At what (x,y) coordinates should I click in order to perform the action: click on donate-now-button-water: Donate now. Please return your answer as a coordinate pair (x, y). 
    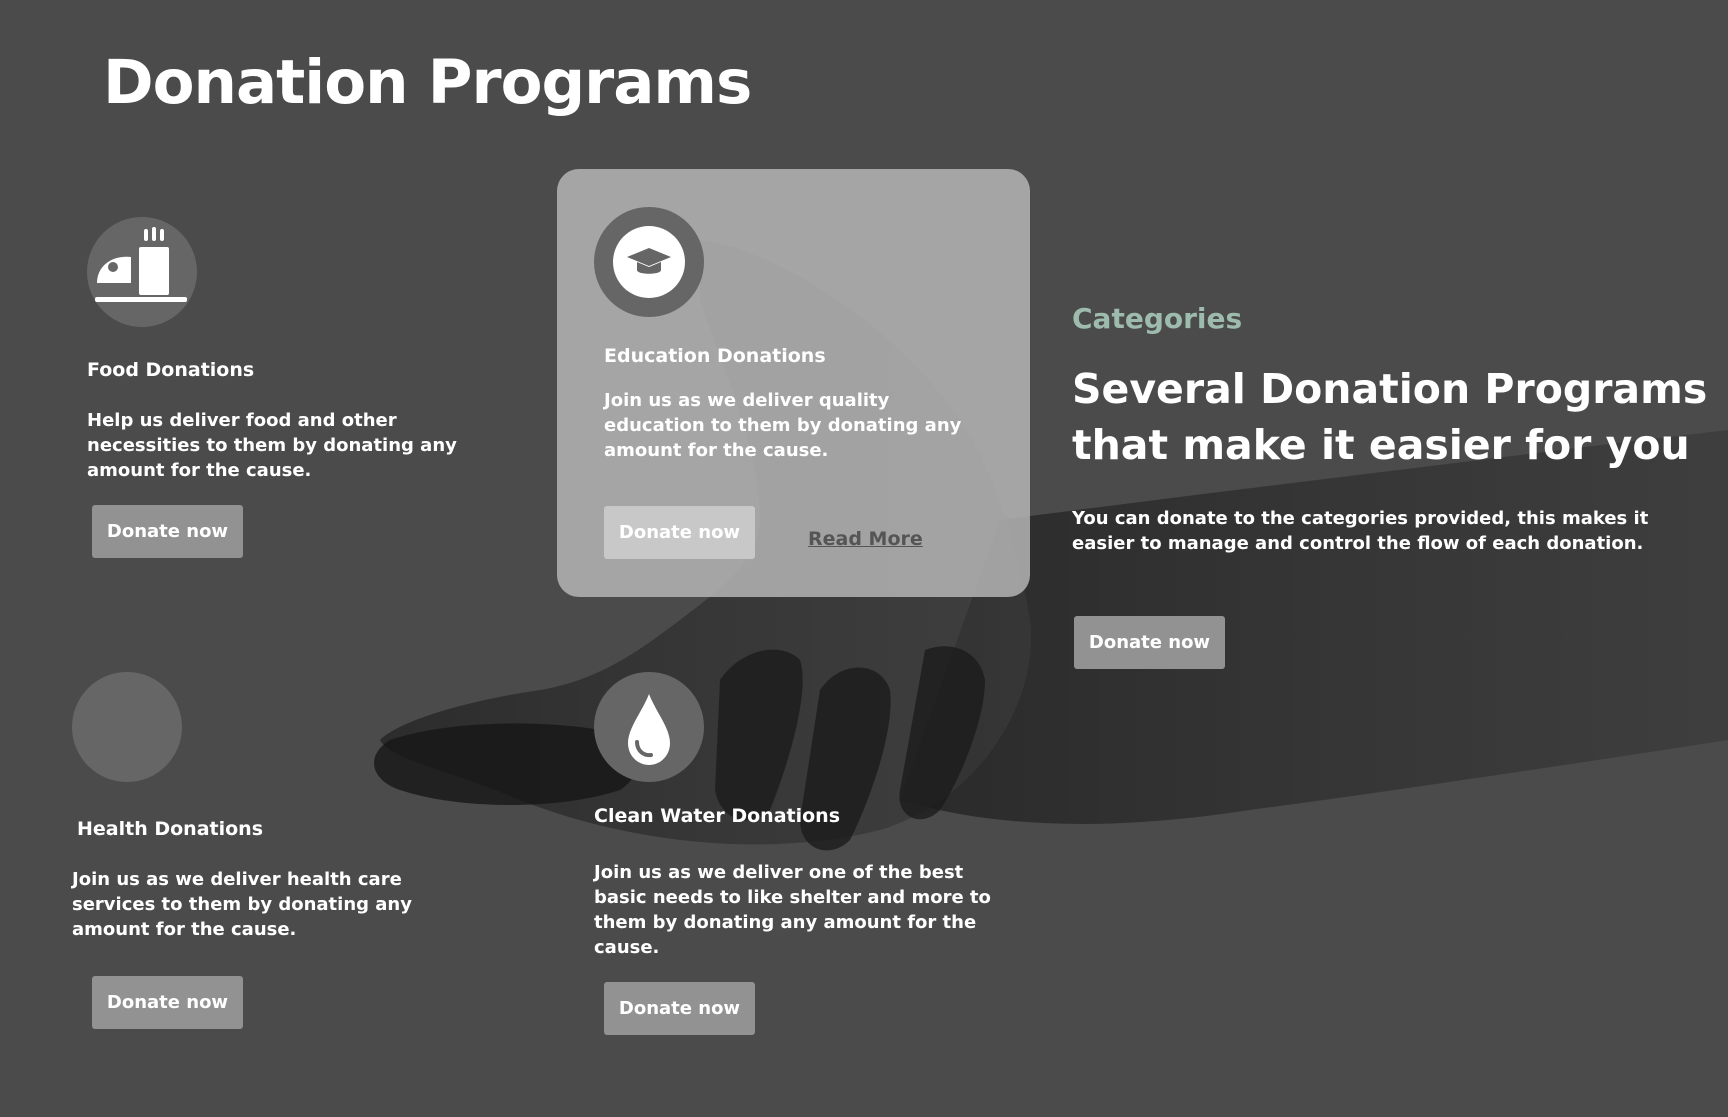
    Looking at the image, I should click on (679, 1008).